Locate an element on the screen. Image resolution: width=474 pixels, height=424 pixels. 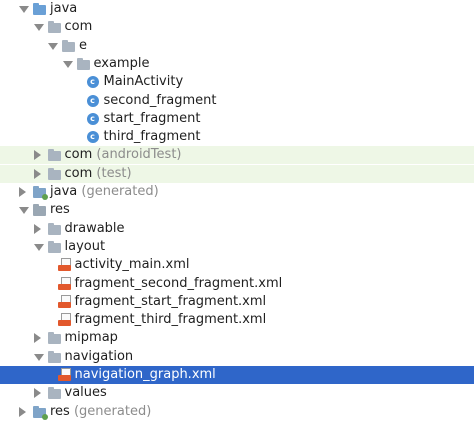
tree-row-name: fragment_start_fragment.xml is located at coordinates (170, 301).